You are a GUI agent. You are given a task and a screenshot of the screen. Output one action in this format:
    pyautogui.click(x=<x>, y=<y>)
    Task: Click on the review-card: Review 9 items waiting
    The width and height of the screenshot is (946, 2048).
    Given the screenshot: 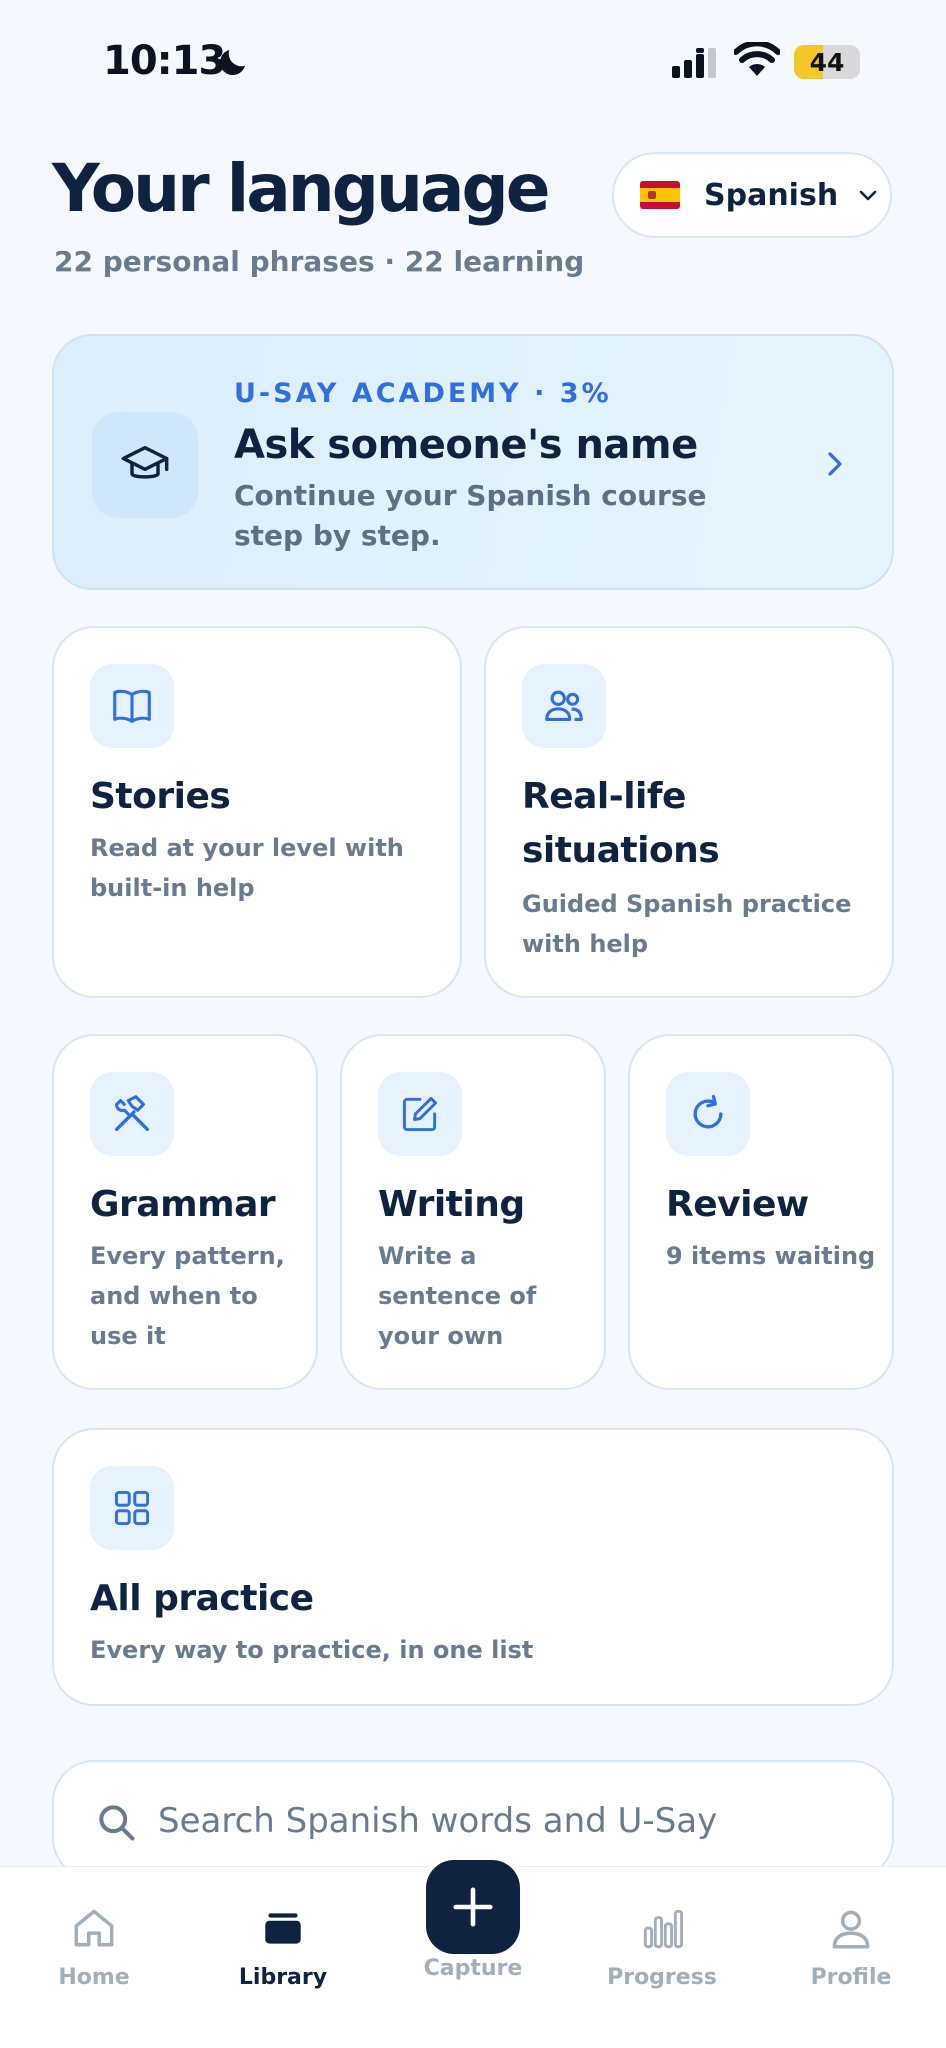 What is the action you would take?
    pyautogui.click(x=761, y=1212)
    